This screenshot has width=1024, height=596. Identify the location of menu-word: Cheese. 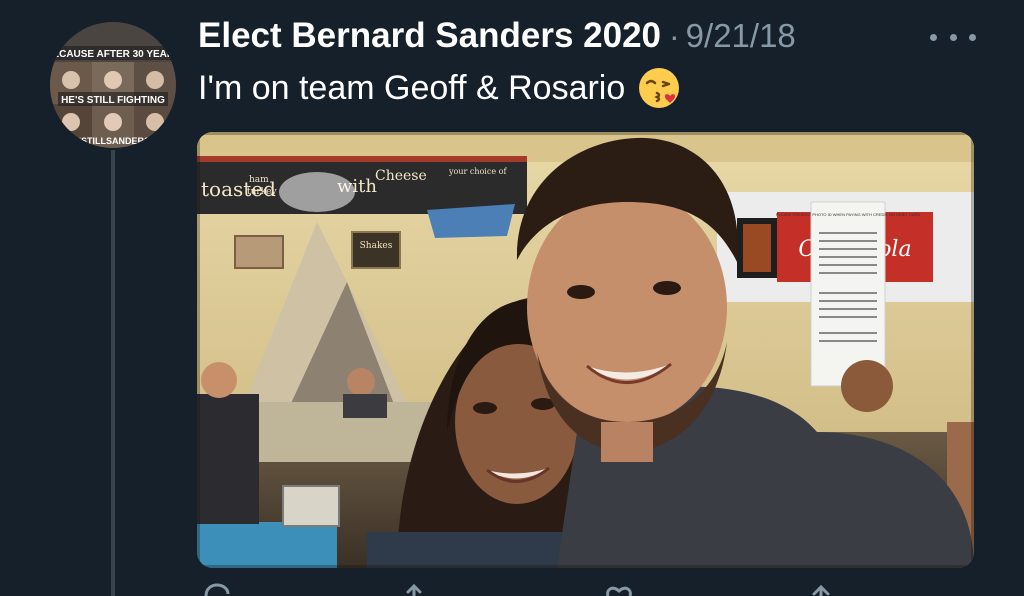
(401, 176).